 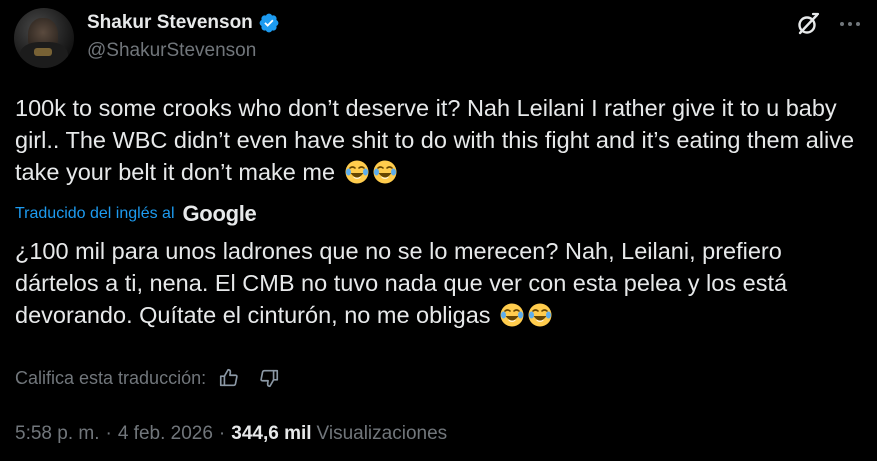 What do you see at coordinates (269, 23) in the screenshot?
I see `verified-badge-icon` at bounding box center [269, 23].